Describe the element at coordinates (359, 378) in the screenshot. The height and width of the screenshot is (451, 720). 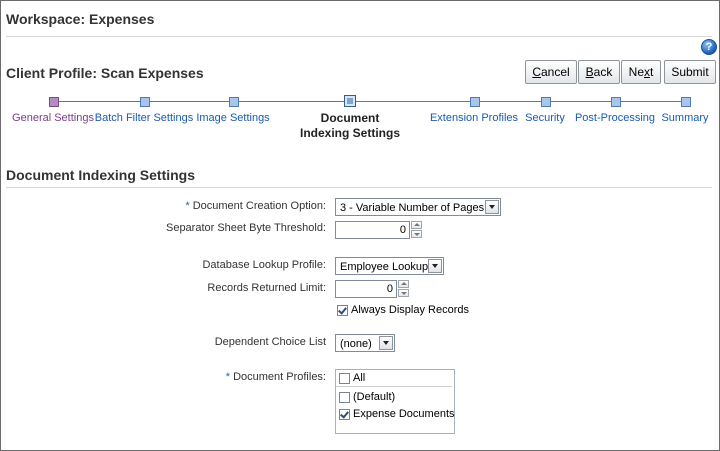
I see `profile-all-label: All` at that location.